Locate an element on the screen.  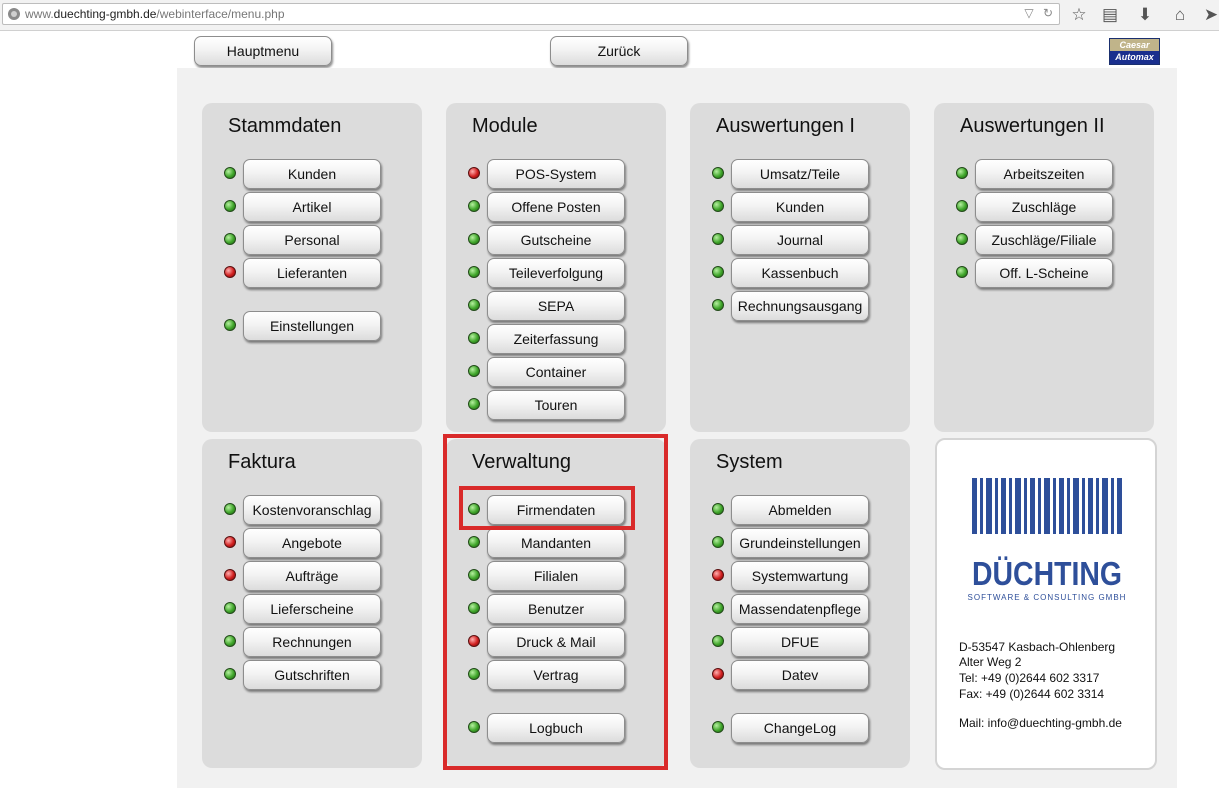
status-indicator-arbeitszeiten is located at coordinates (962, 173).